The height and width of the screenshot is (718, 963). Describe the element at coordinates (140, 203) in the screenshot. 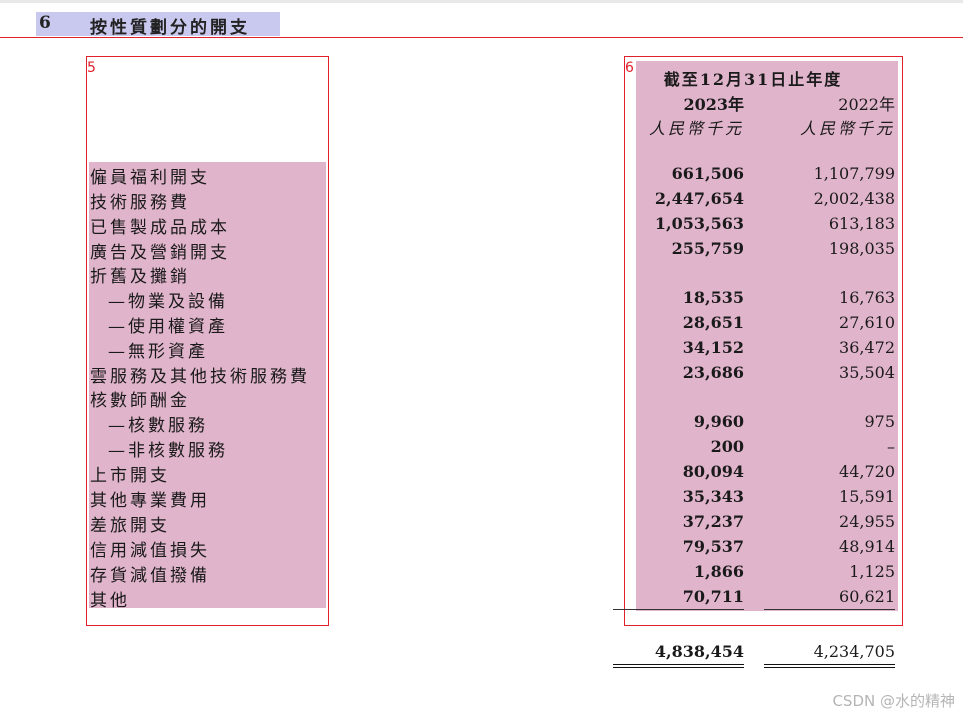

I see `row-label: 技術服務費` at that location.